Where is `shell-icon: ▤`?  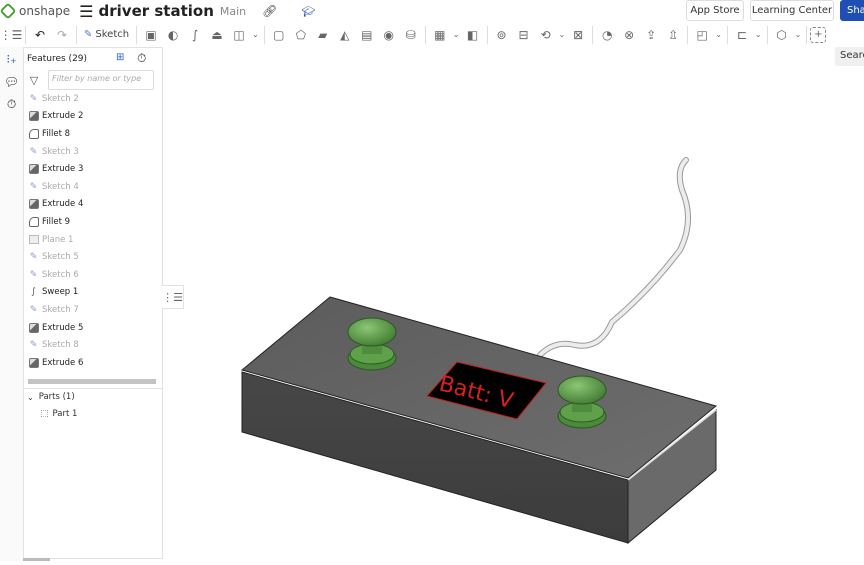
shell-icon: ▤ is located at coordinates (367, 35).